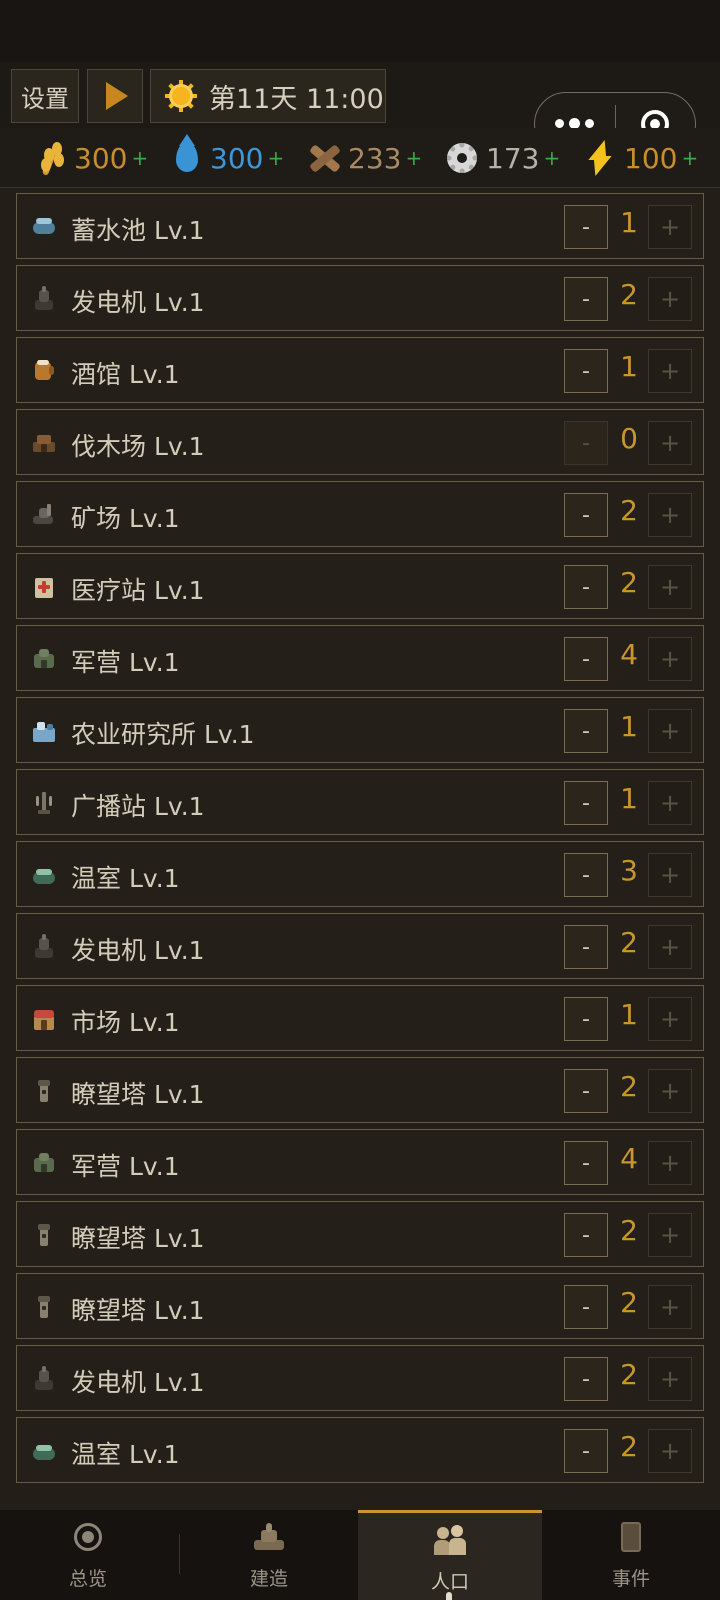 The height and width of the screenshot is (1600, 720). Describe the element at coordinates (44, 731) in the screenshot. I see `research-lab-icon` at that location.